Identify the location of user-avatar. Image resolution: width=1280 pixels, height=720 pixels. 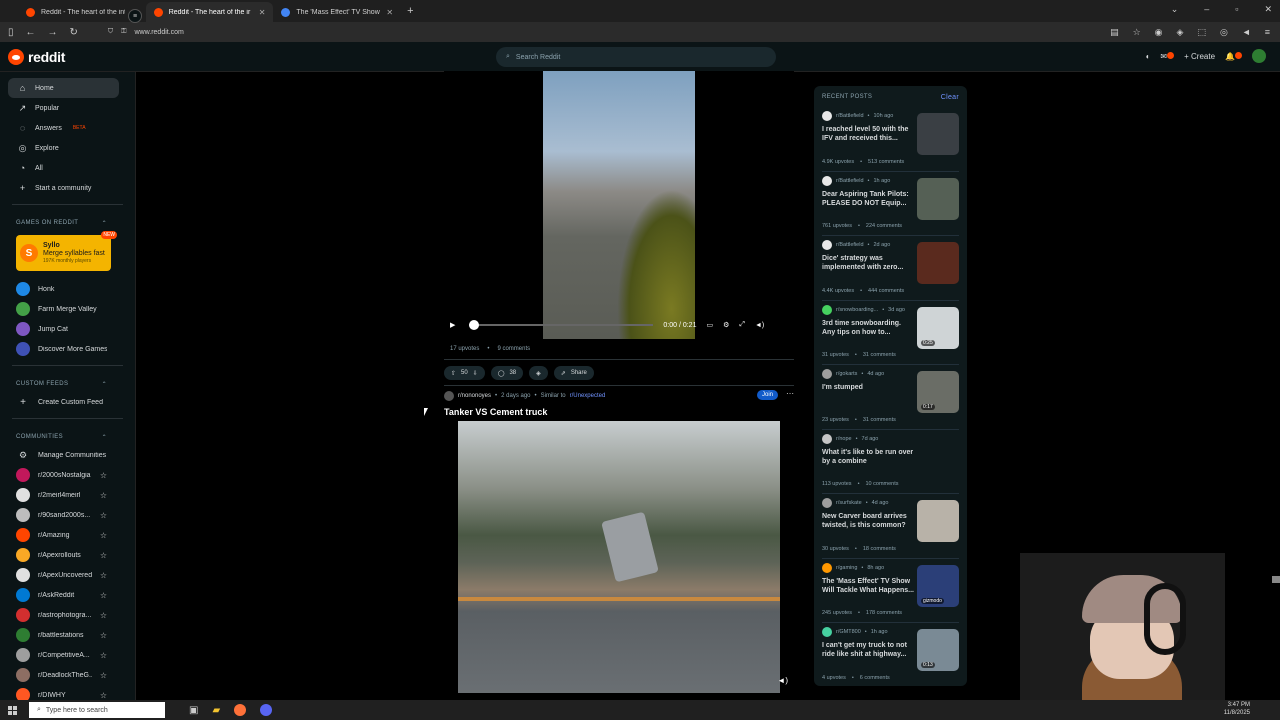
(1259, 56).